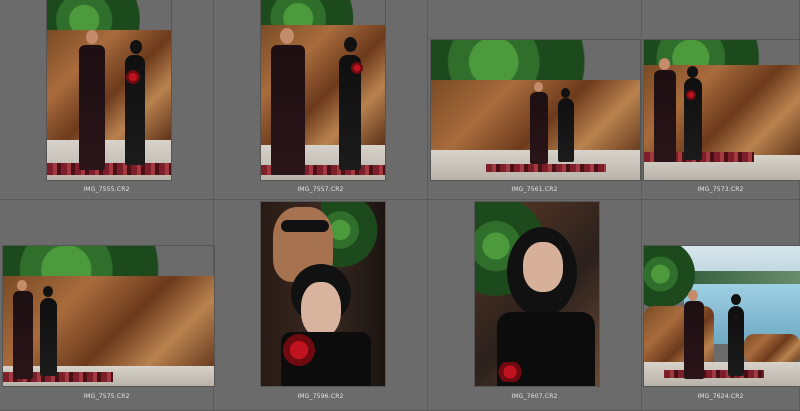 This screenshot has width=800, height=411. Describe the element at coordinates (534, 189) in the screenshot. I see `thumbnail-filename: IMG_7561.CR2` at that location.